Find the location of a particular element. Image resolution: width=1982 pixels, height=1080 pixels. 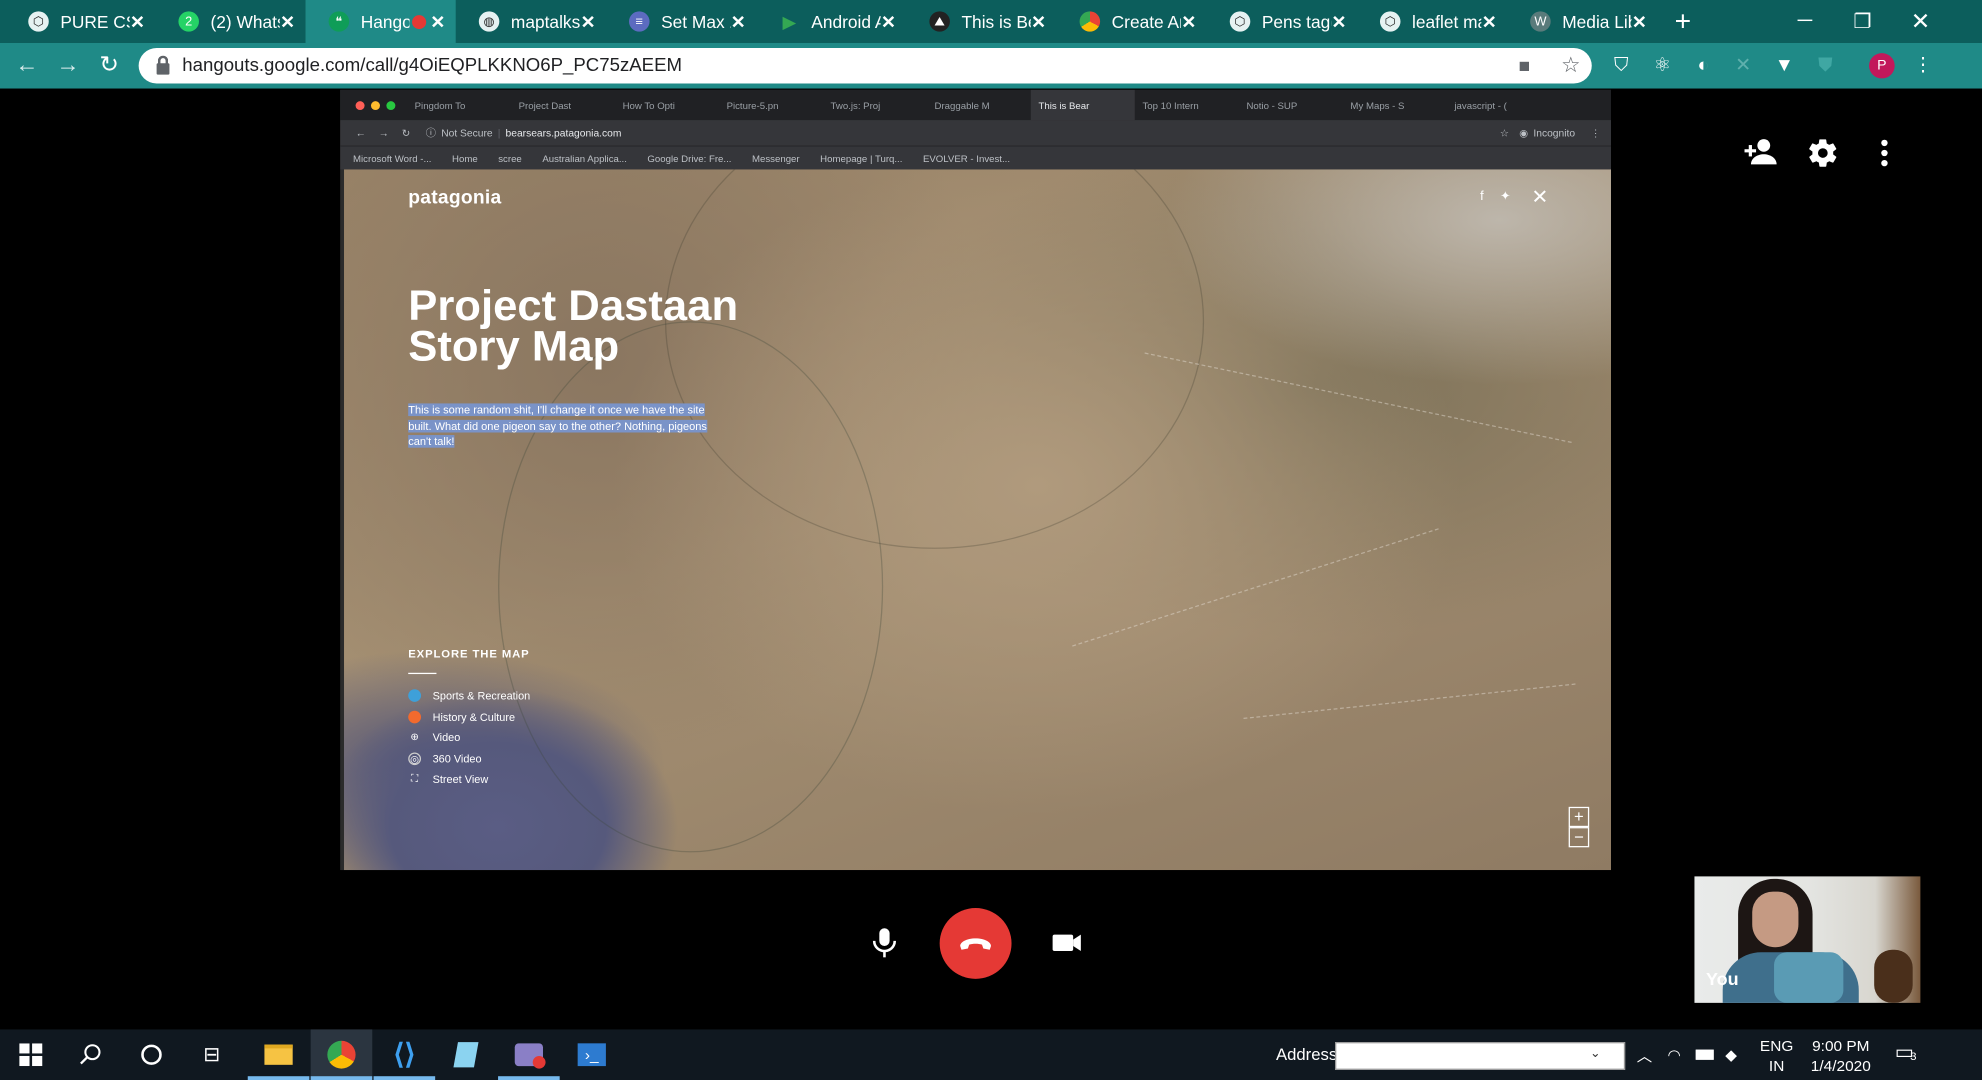

add-person-button is located at coordinates (1761, 154).